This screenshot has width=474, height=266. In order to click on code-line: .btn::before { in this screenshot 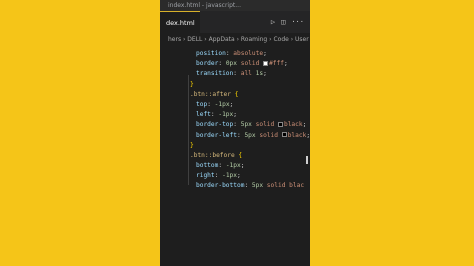, I will do `click(216, 155)`.